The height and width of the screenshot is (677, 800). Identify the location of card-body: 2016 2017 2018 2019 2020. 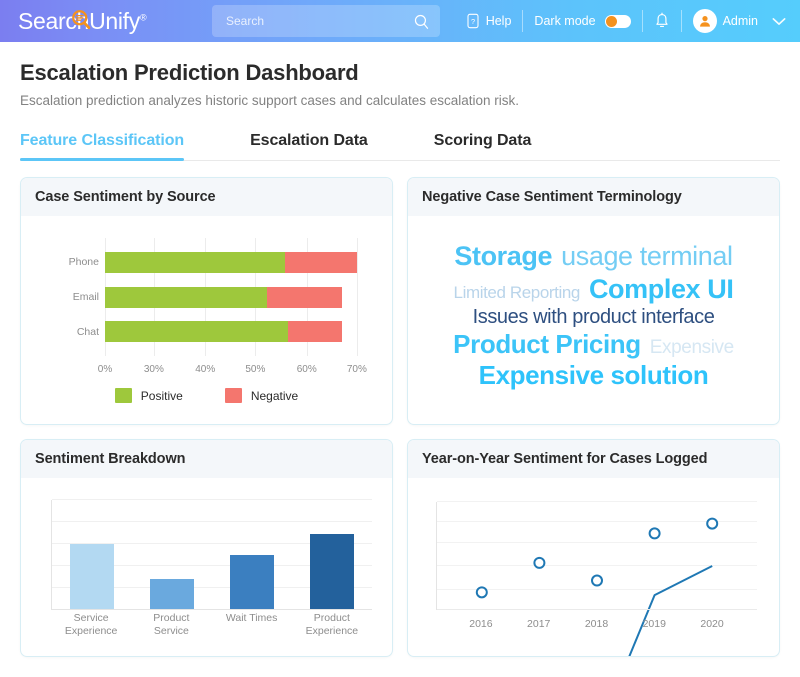
(593, 567).